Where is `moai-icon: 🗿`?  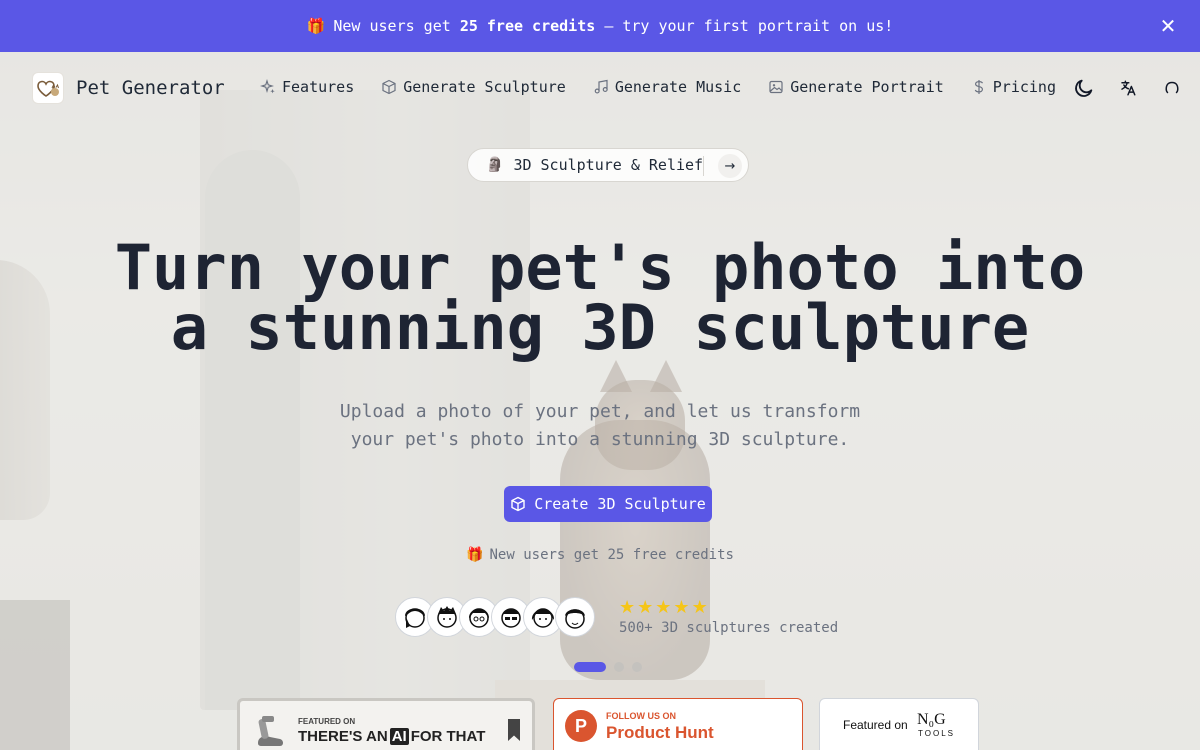 moai-icon: 🗿 is located at coordinates (495, 165).